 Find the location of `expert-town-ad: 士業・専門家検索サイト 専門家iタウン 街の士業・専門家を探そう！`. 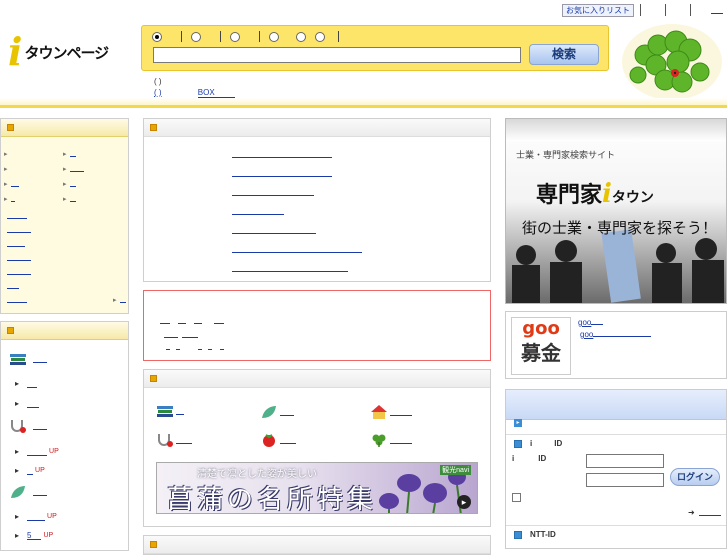

expert-town-ad: 士業・専門家検索サイト 専門家iタウン 街の士業・専門家を探そう！ is located at coordinates (616, 211).